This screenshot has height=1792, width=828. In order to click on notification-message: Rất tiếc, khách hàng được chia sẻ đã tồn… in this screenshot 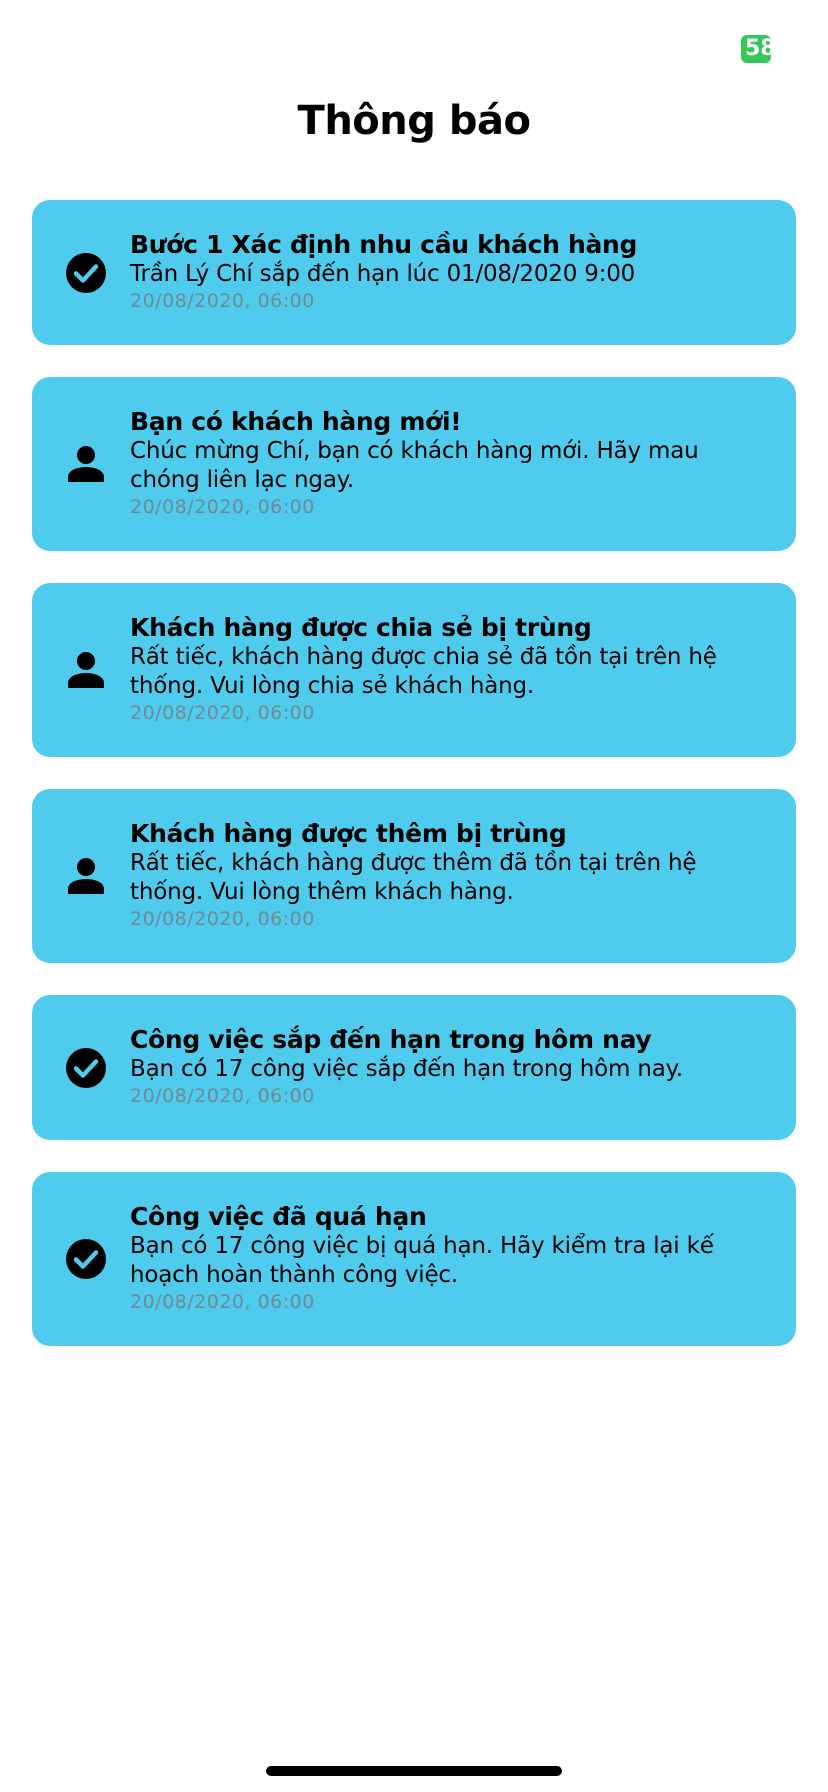, I will do `click(423, 671)`.